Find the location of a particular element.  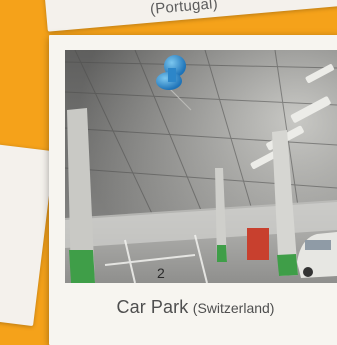

background-polaroid-left is located at coordinates (27, 234).